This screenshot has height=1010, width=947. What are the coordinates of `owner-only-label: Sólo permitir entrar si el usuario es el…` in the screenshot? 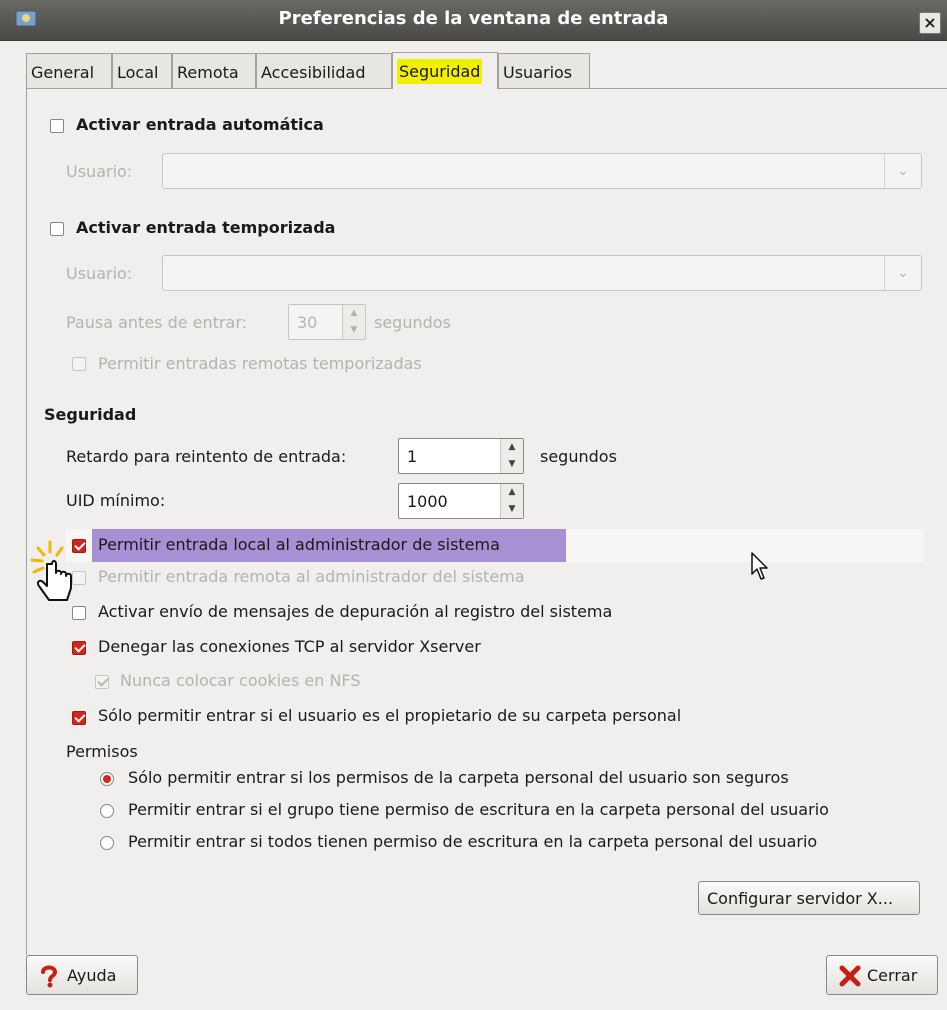 It's located at (390, 715).